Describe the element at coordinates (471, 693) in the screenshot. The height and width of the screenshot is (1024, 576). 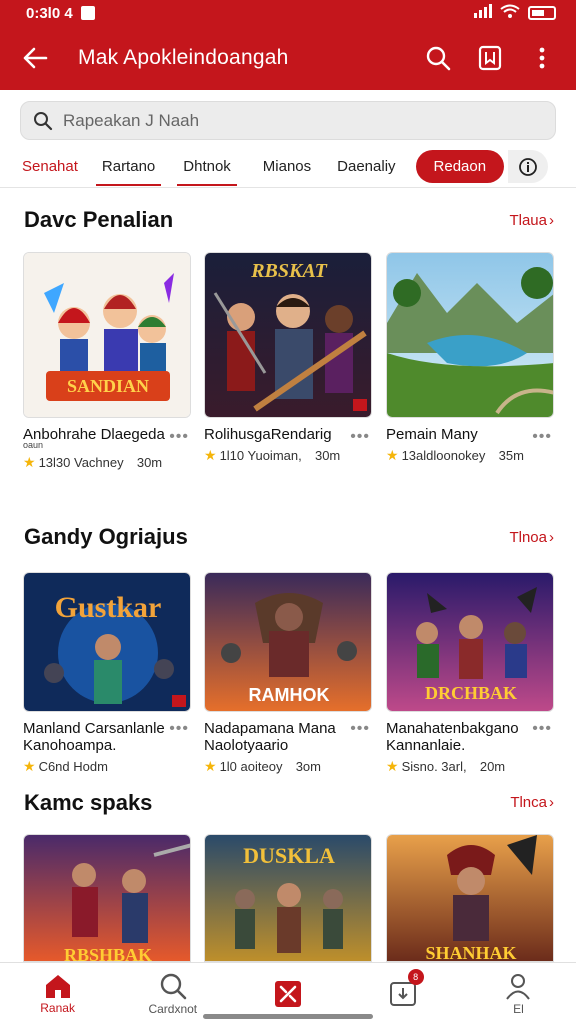
I see `svg-text: DRCHBAK` at that location.